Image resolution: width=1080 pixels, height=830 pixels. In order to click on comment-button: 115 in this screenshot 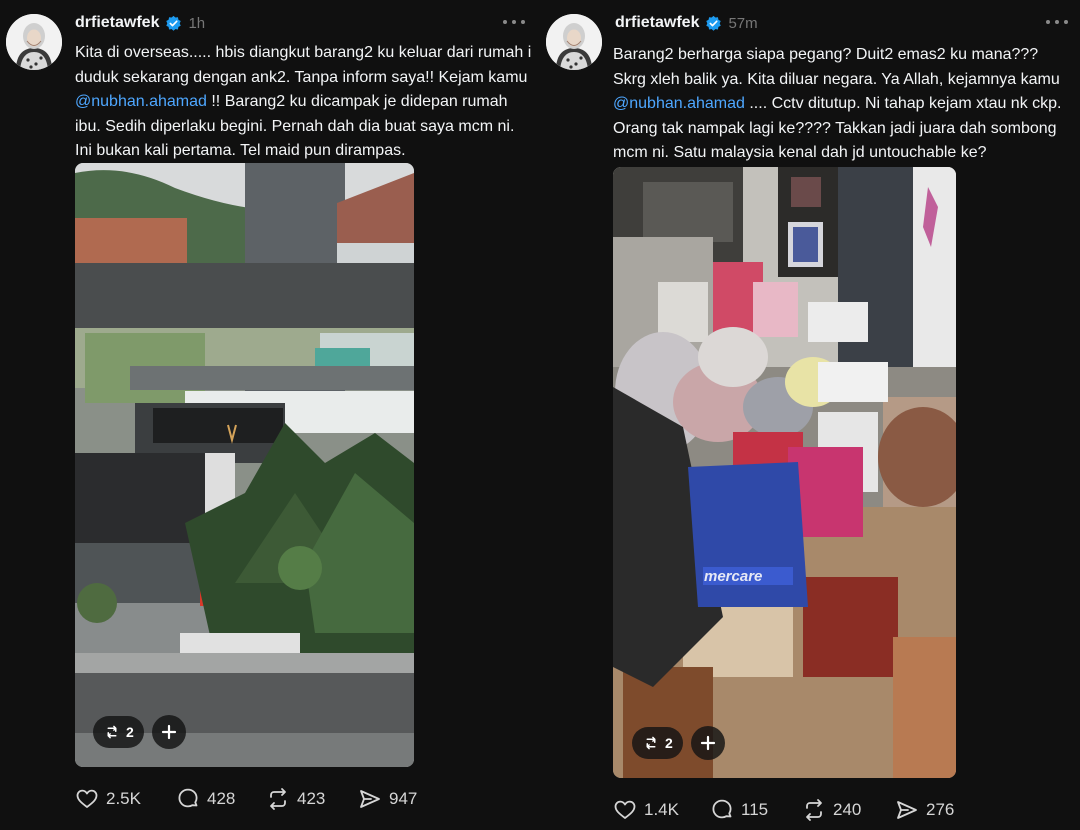, I will do `click(756, 810)`.